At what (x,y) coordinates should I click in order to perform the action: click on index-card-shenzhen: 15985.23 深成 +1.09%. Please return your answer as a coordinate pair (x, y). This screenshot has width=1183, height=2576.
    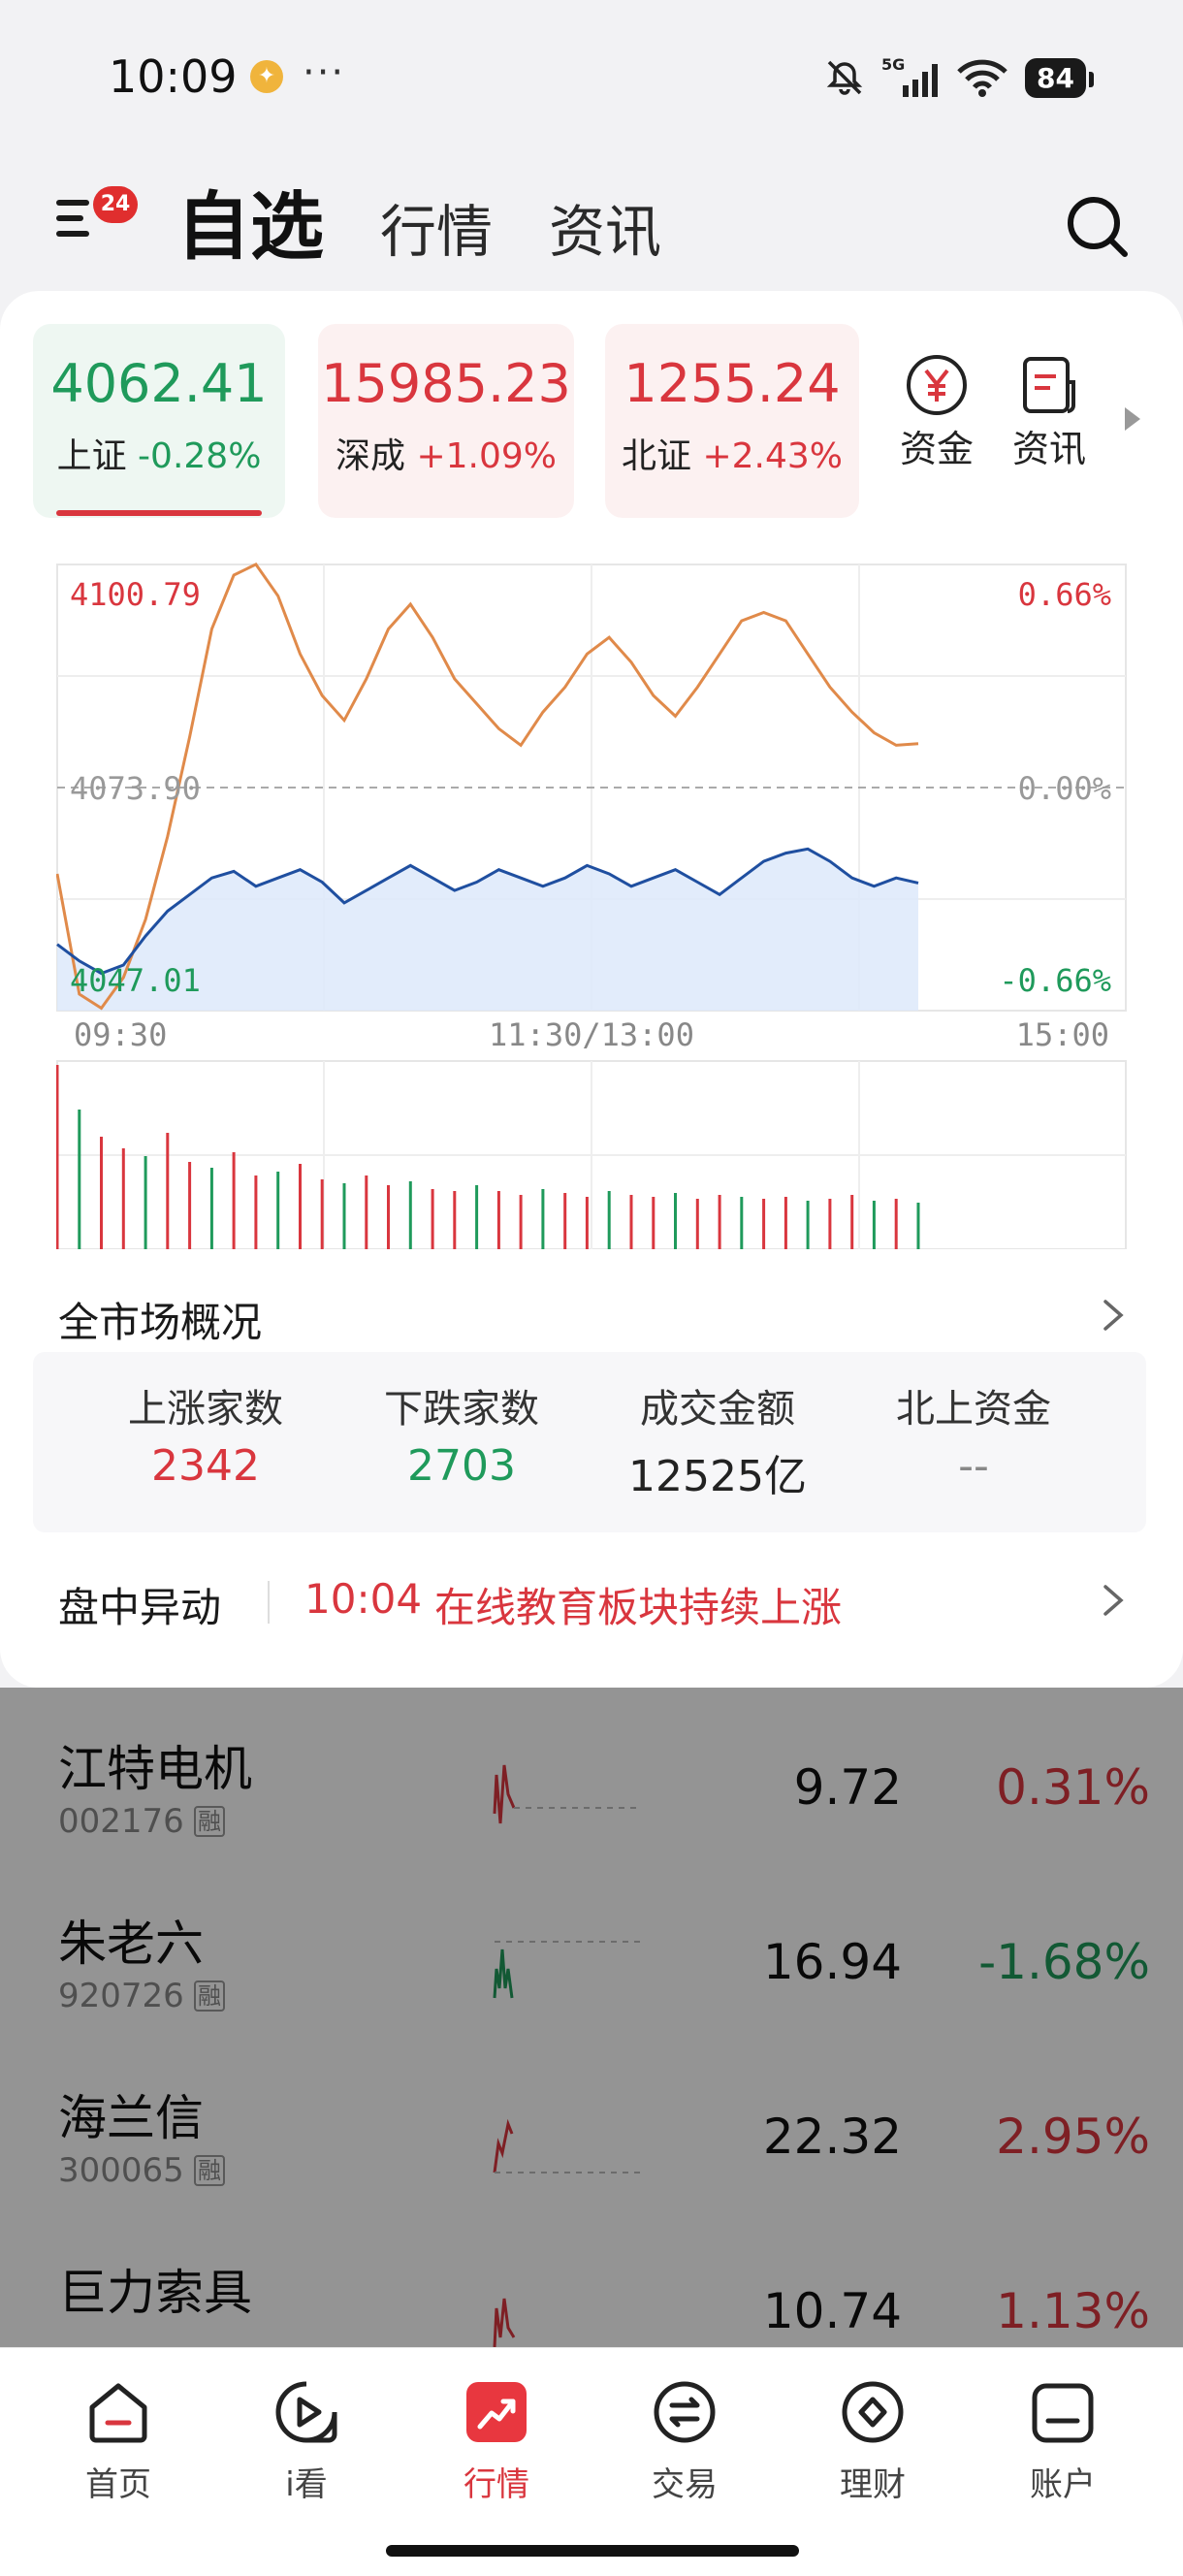
    Looking at the image, I should click on (446, 421).